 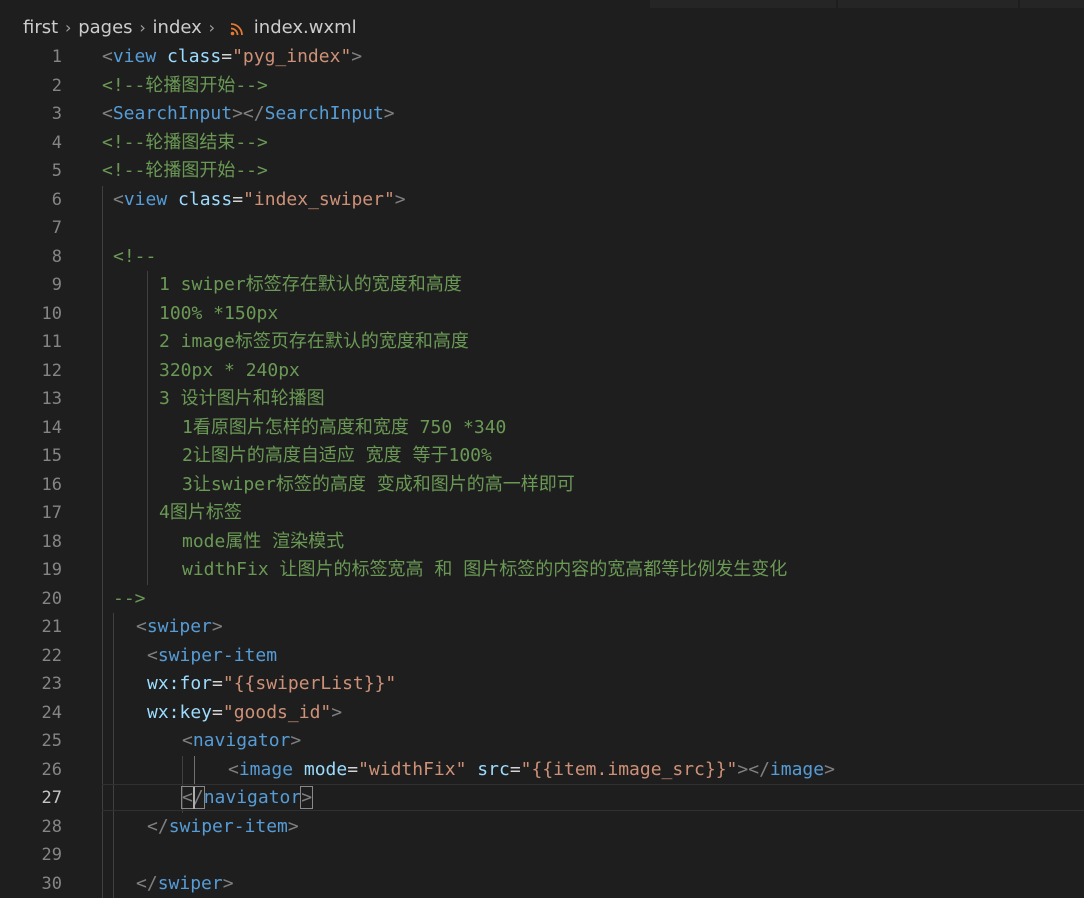 What do you see at coordinates (147, 883) in the screenshot?
I see `code-bracket: </` at bounding box center [147, 883].